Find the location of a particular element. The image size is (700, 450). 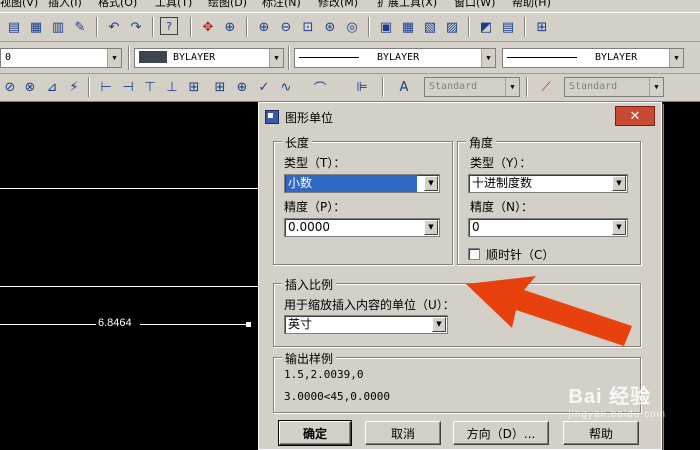

continue-icon: ⊣ is located at coordinates (128, 87).